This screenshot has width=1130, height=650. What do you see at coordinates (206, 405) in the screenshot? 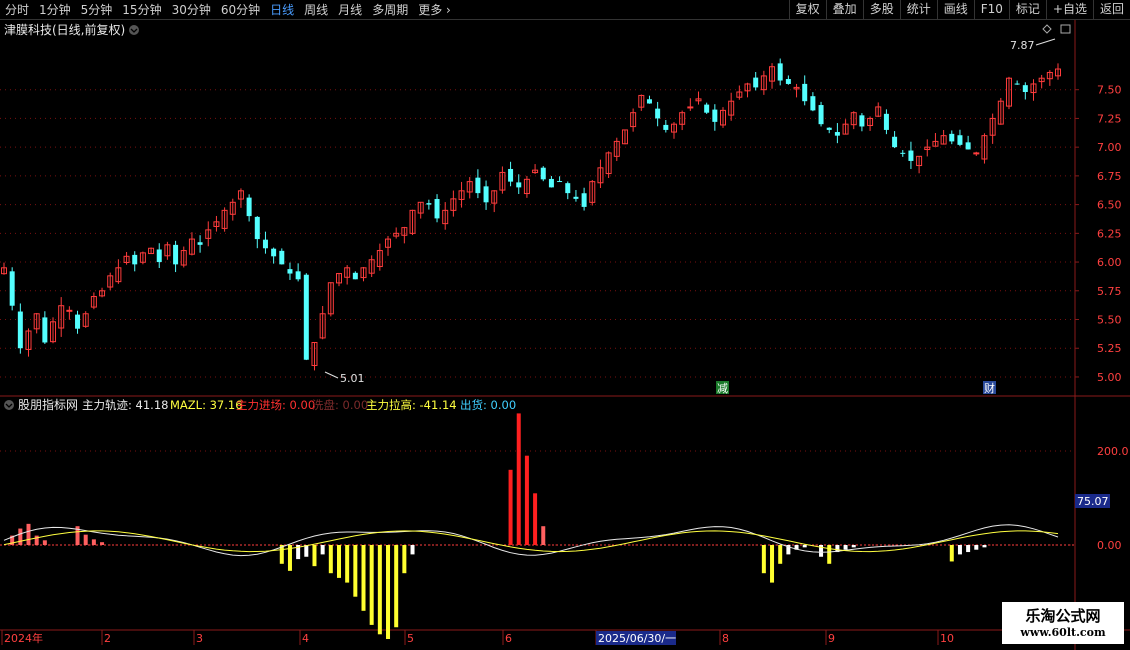
I see `indicator-value: MAZL: 37.16` at bounding box center [206, 405].